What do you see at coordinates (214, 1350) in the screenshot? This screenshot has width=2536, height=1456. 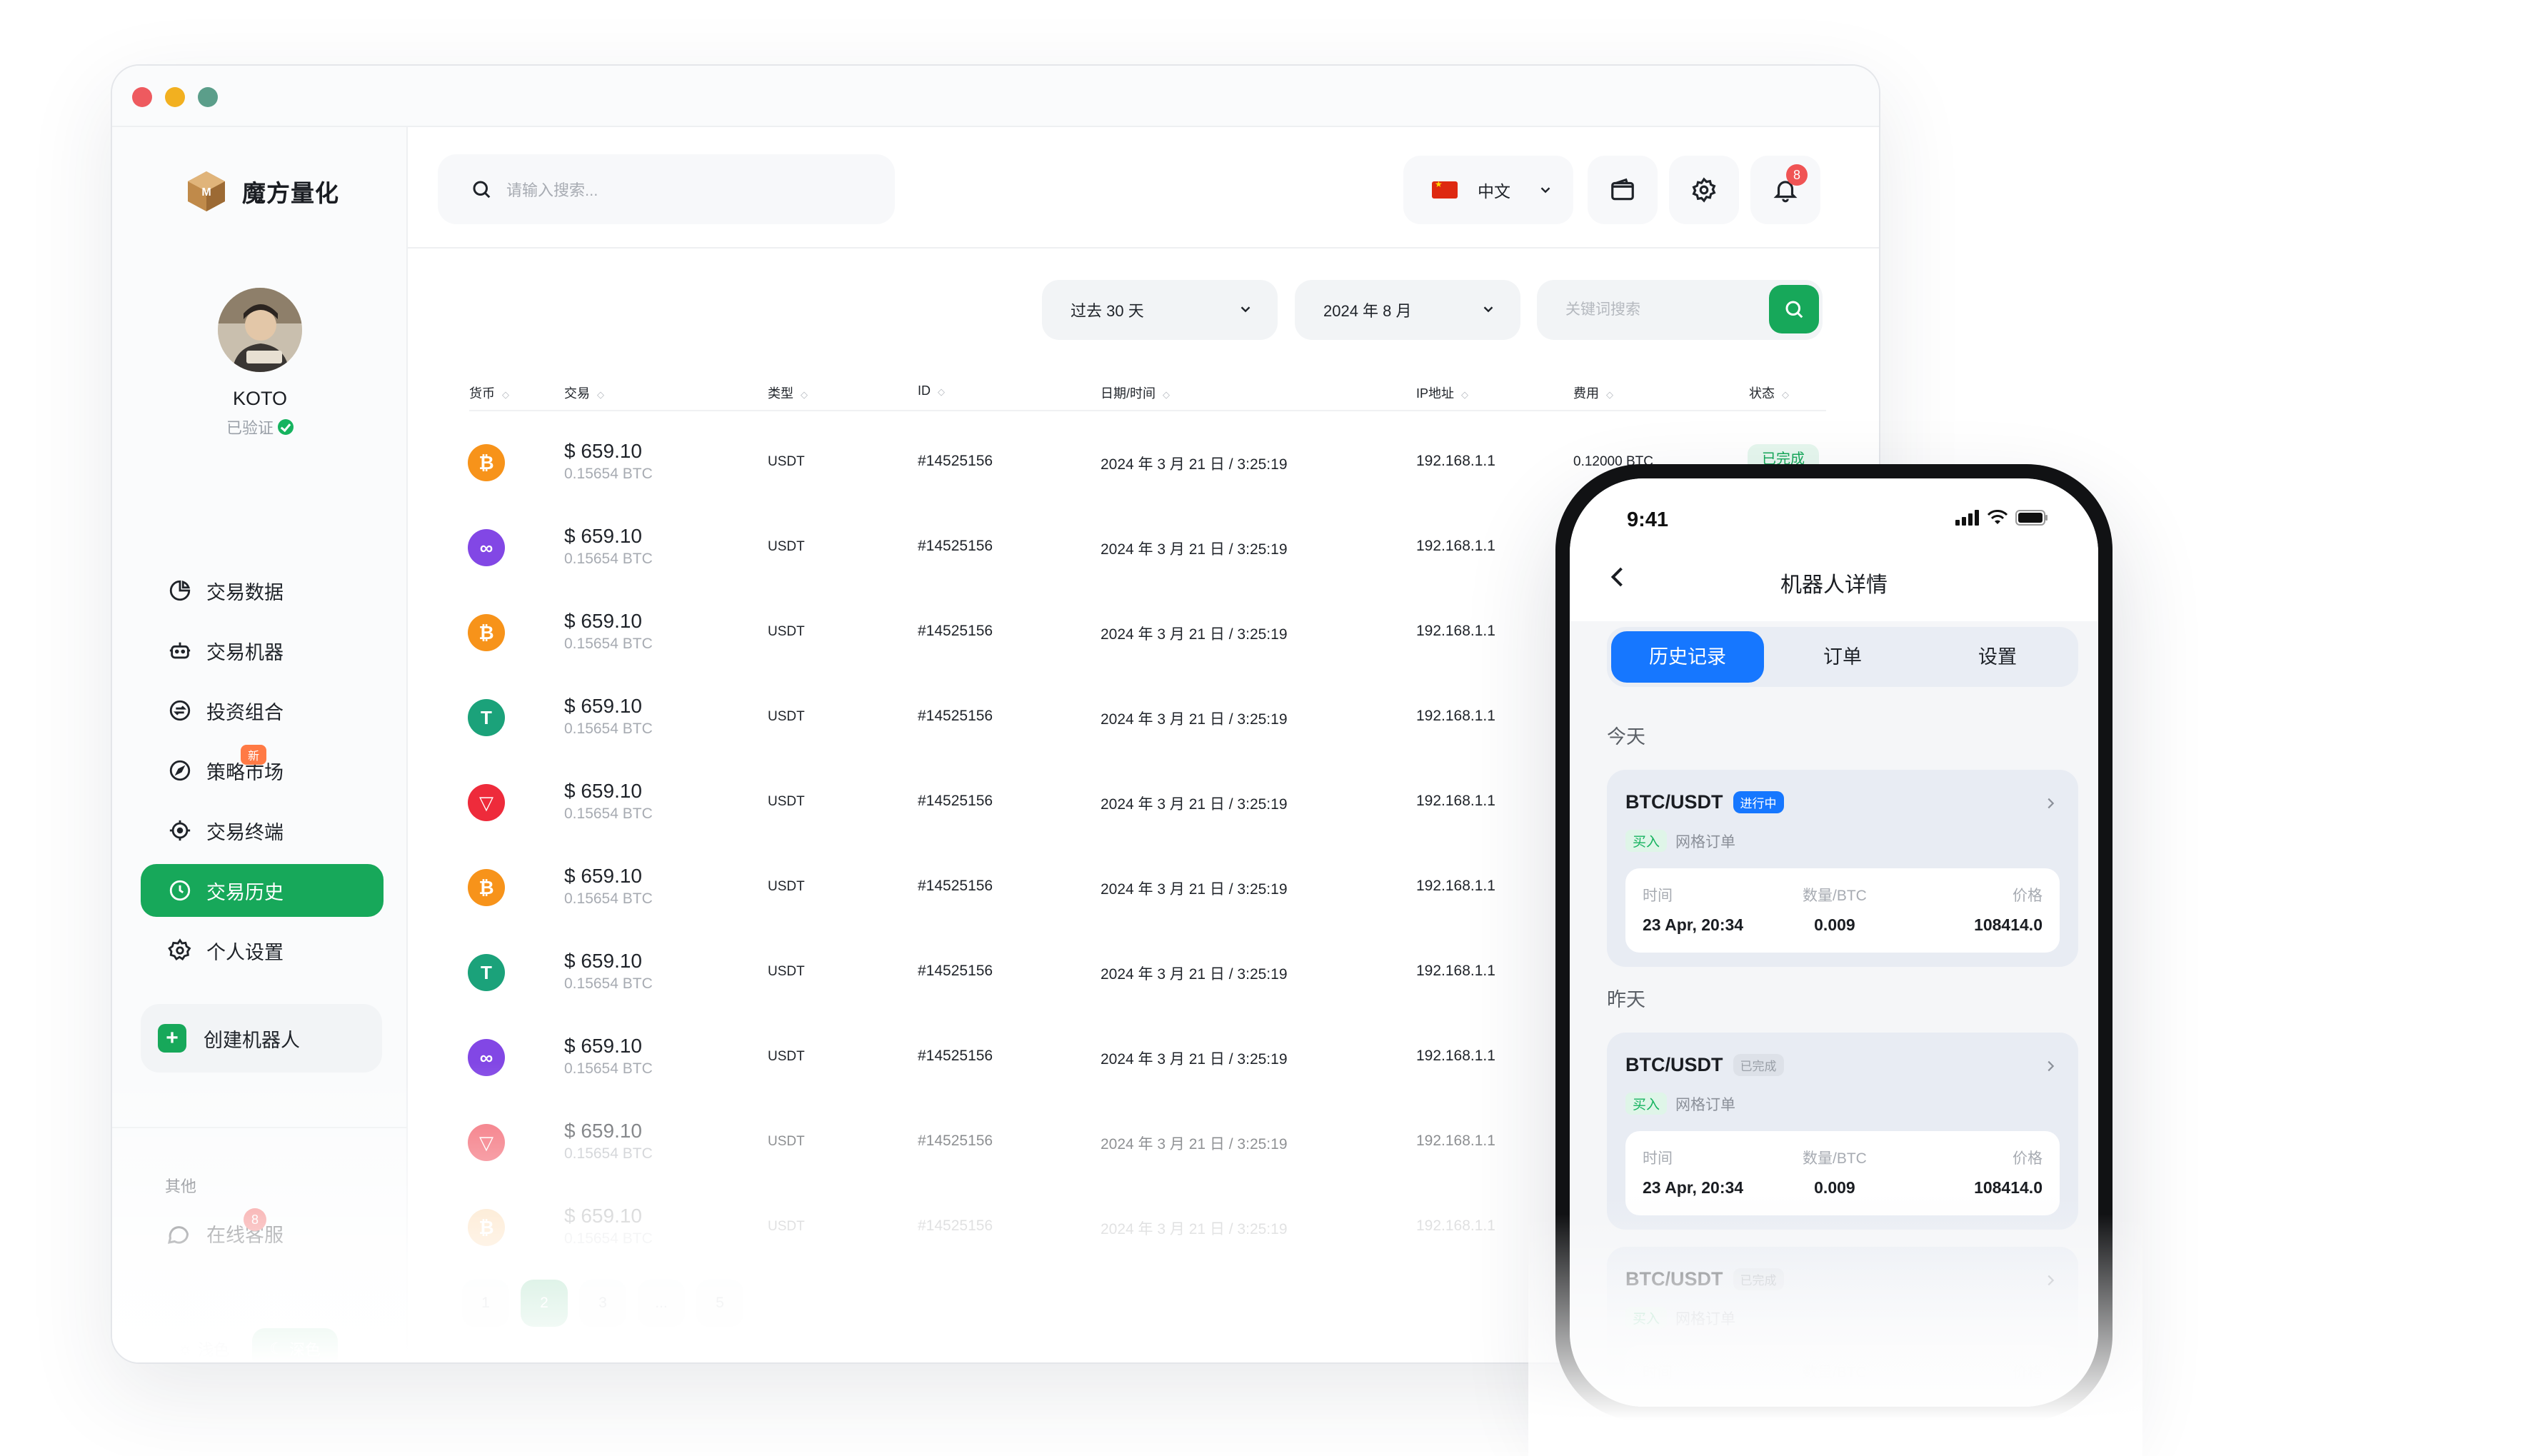 I see `light-theme-label: 浅色` at bounding box center [214, 1350].